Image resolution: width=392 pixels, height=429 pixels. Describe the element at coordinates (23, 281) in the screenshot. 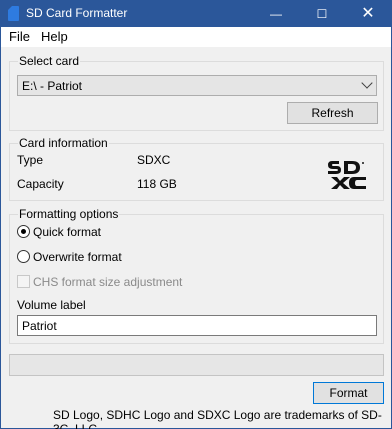

I see `chs-adjustment-checkbox` at that location.